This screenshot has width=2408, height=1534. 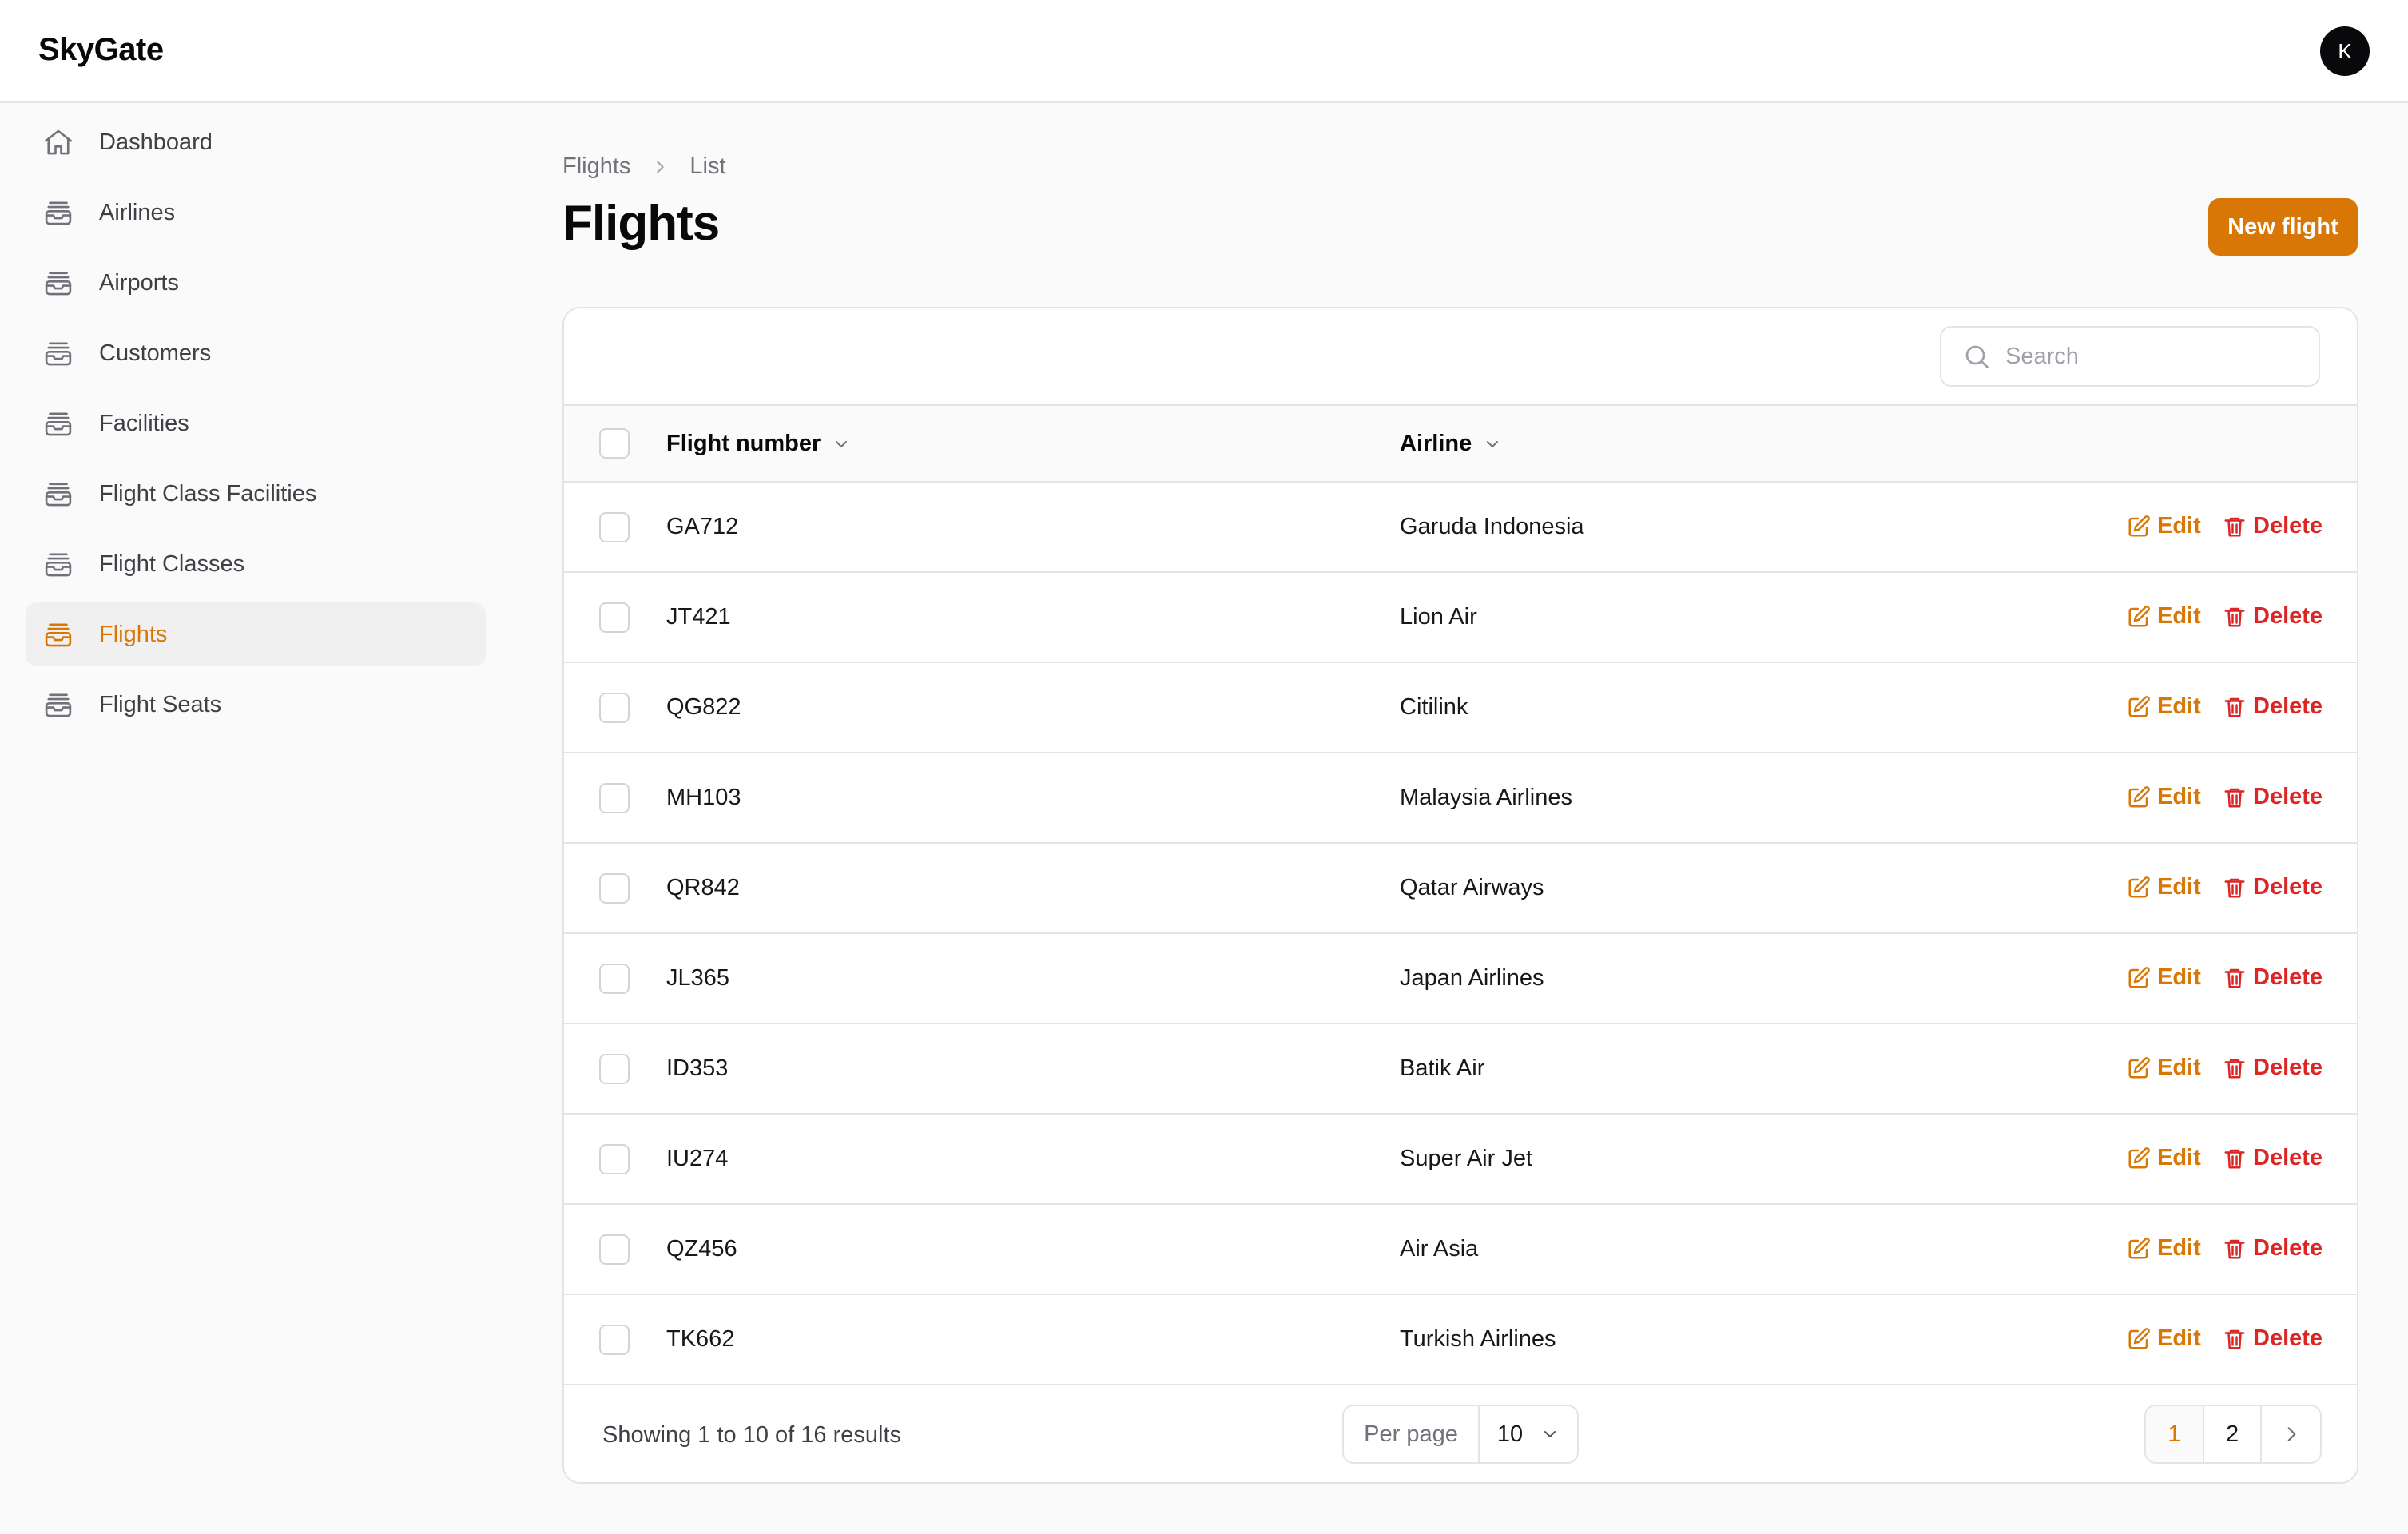 What do you see at coordinates (256, 423) in the screenshot?
I see `sidebar-item-facilities: Facilities` at bounding box center [256, 423].